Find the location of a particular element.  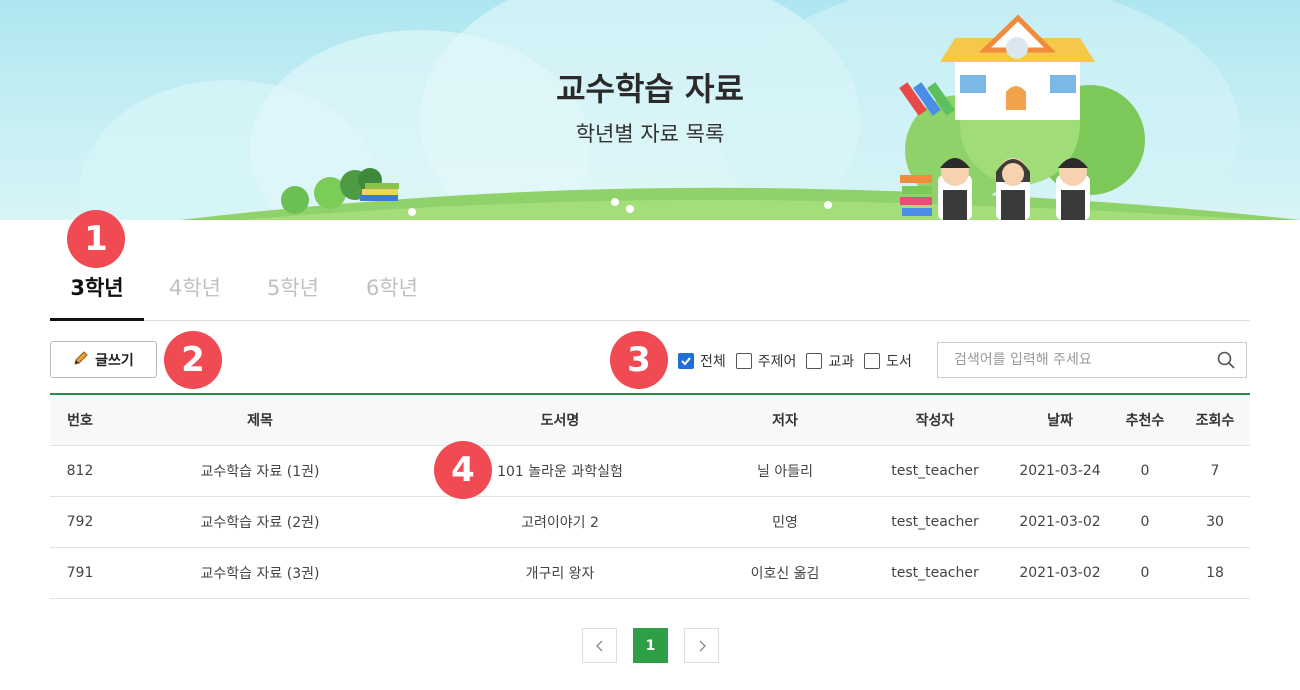

checkbox-subject is located at coordinates (814, 361).